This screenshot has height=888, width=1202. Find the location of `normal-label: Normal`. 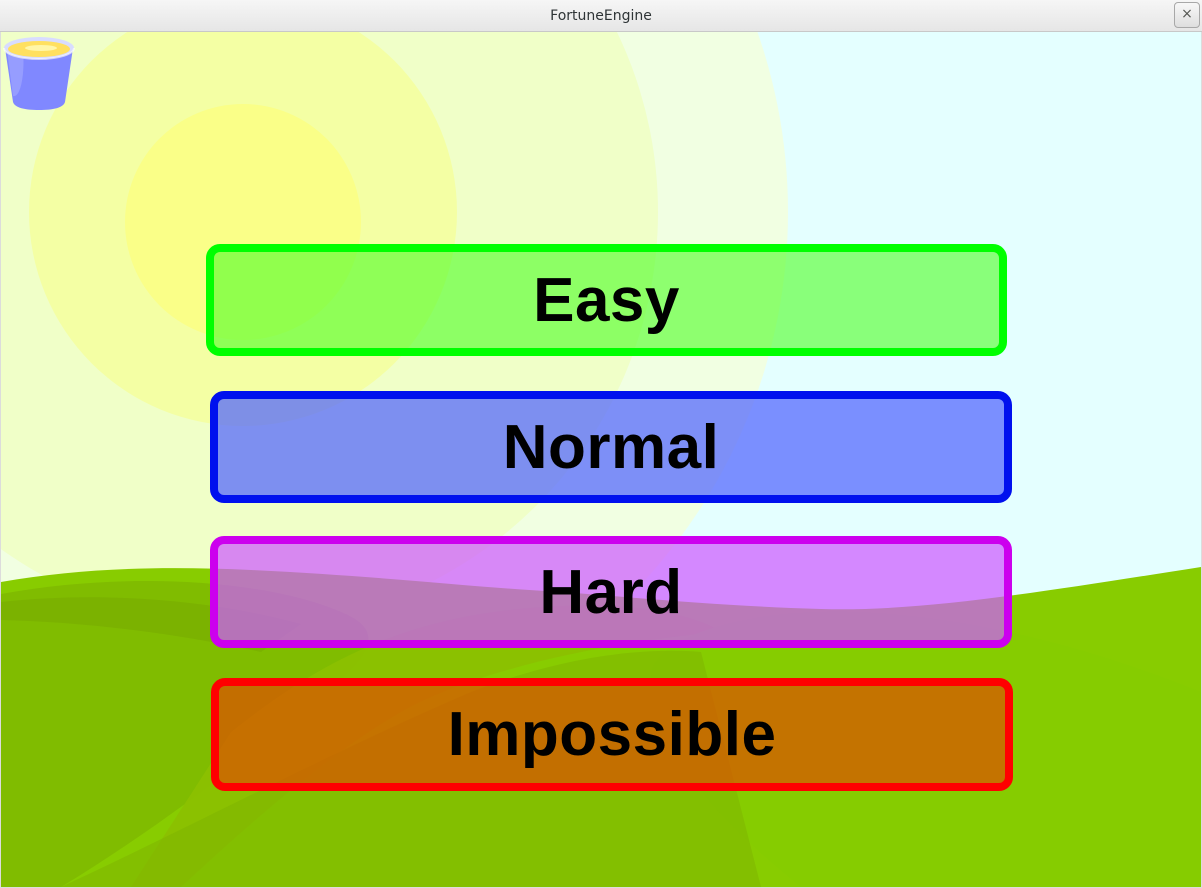

normal-label: Normal is located at coordinates (611, 447).